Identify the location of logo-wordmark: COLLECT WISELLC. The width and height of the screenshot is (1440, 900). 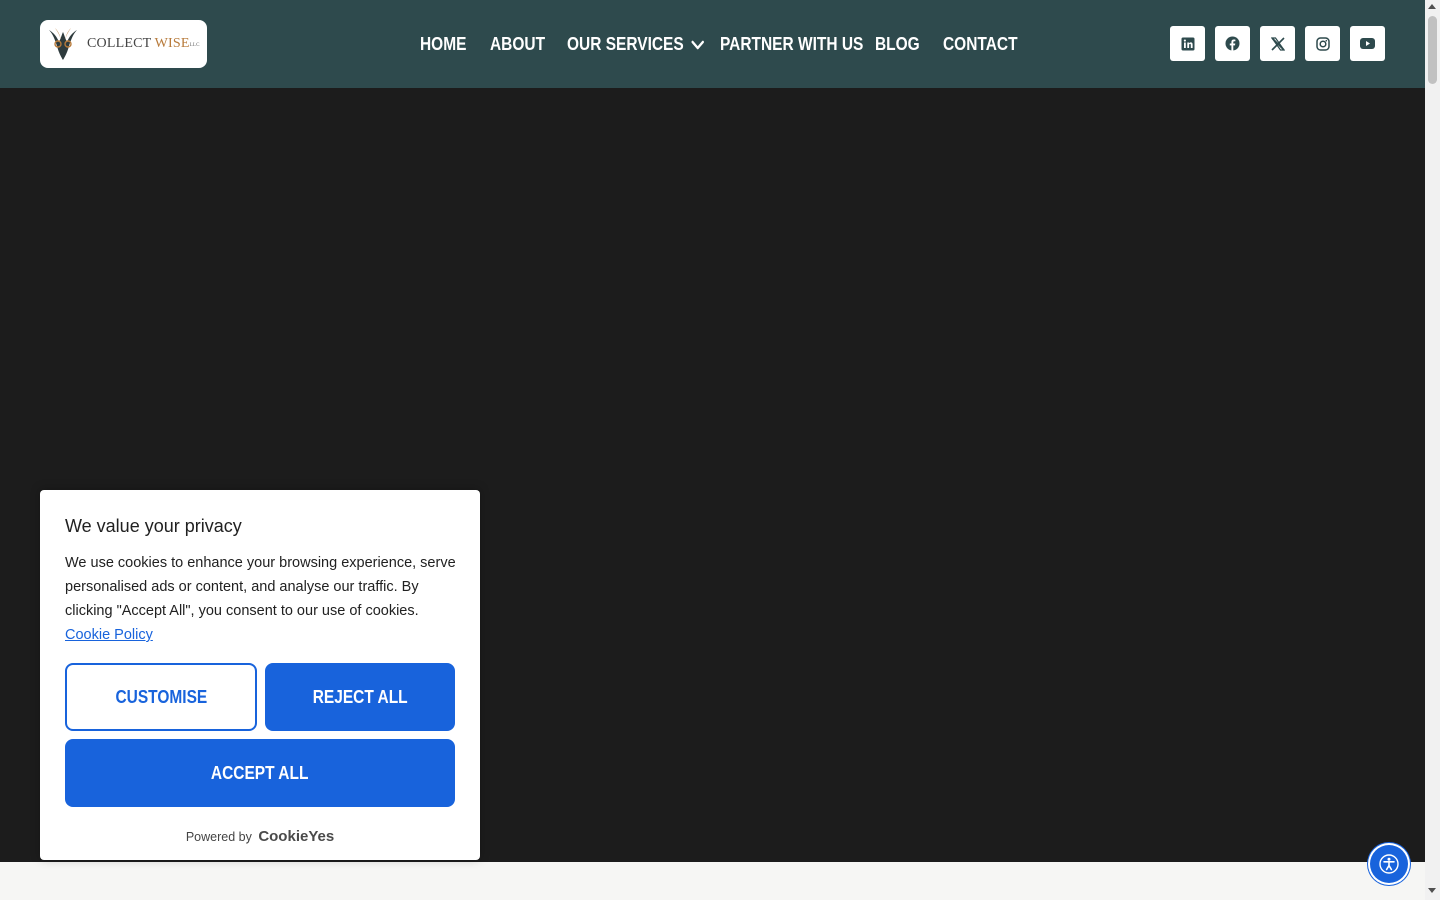
(143, 44).